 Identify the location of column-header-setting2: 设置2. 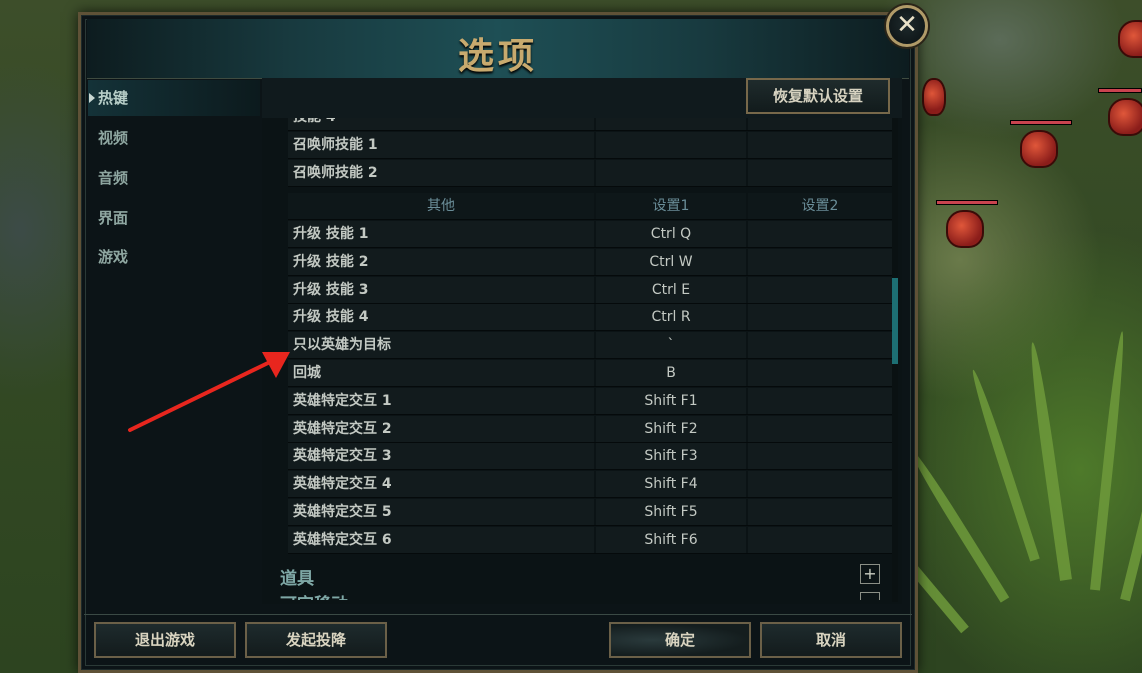
(820, 206).